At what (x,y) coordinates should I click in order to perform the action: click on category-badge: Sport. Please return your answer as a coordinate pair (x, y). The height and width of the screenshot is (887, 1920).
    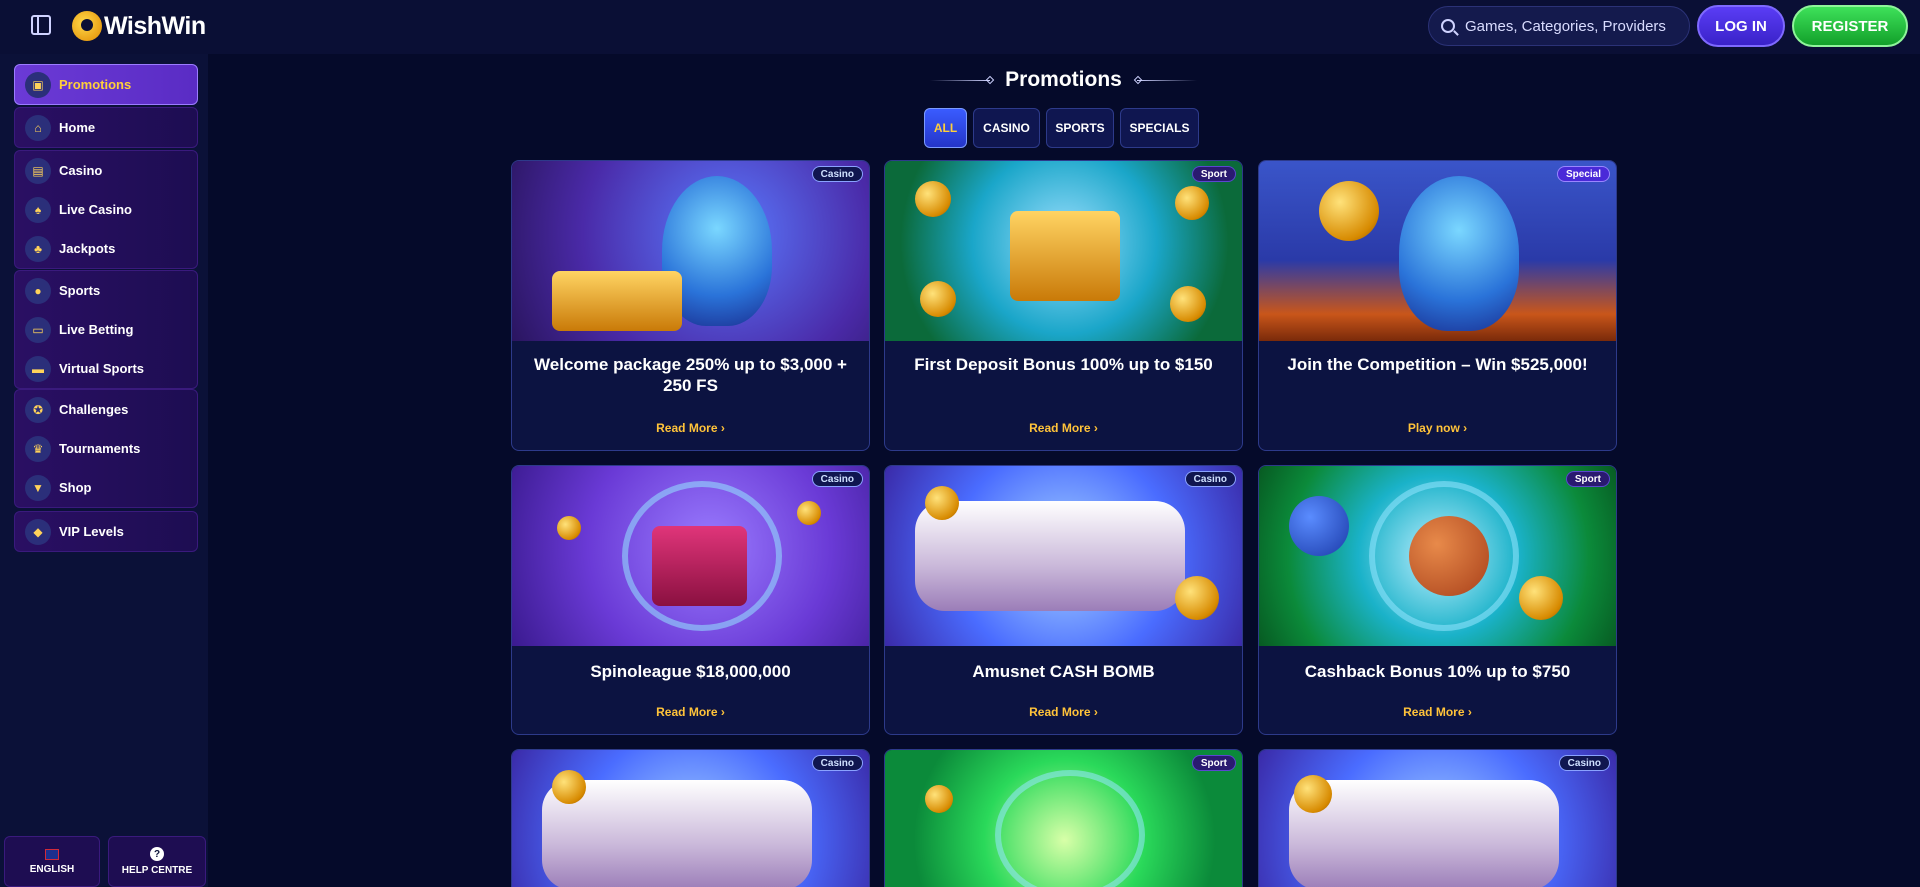
    Looking at the image, I should click on (1213, 174).